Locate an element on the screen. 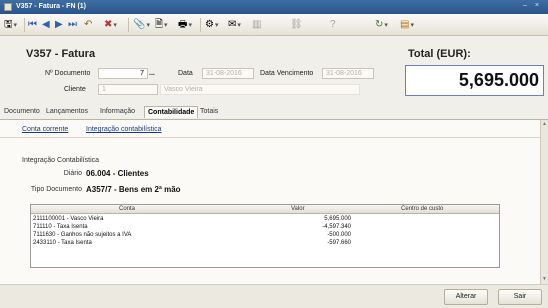 This screenshot has width=548, height=308. grid-header: Conta Valor Centro de custo is located at coordinates (265, 209).